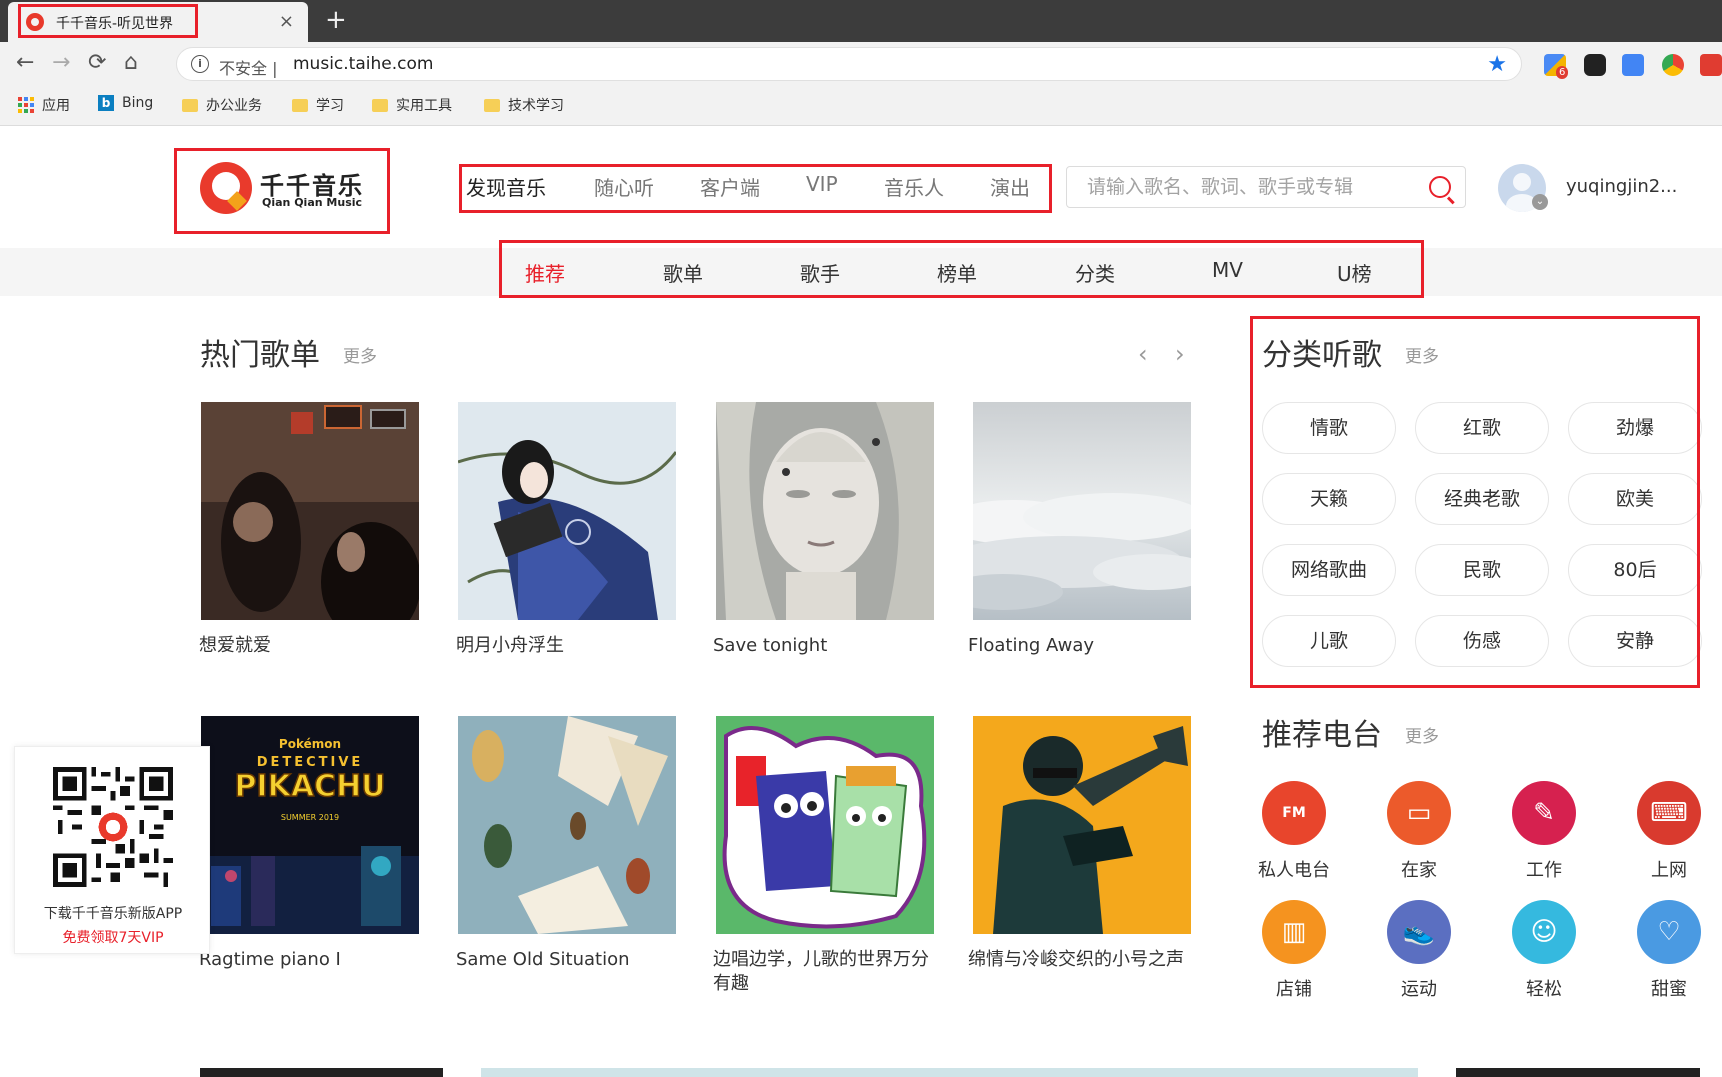 The width and height of the screenshot is (1722, 1077). What do you see at coordinates (1595, 65) in the screenshot?
I see `extension-mask-icon` at bounding box center [1595, 65].